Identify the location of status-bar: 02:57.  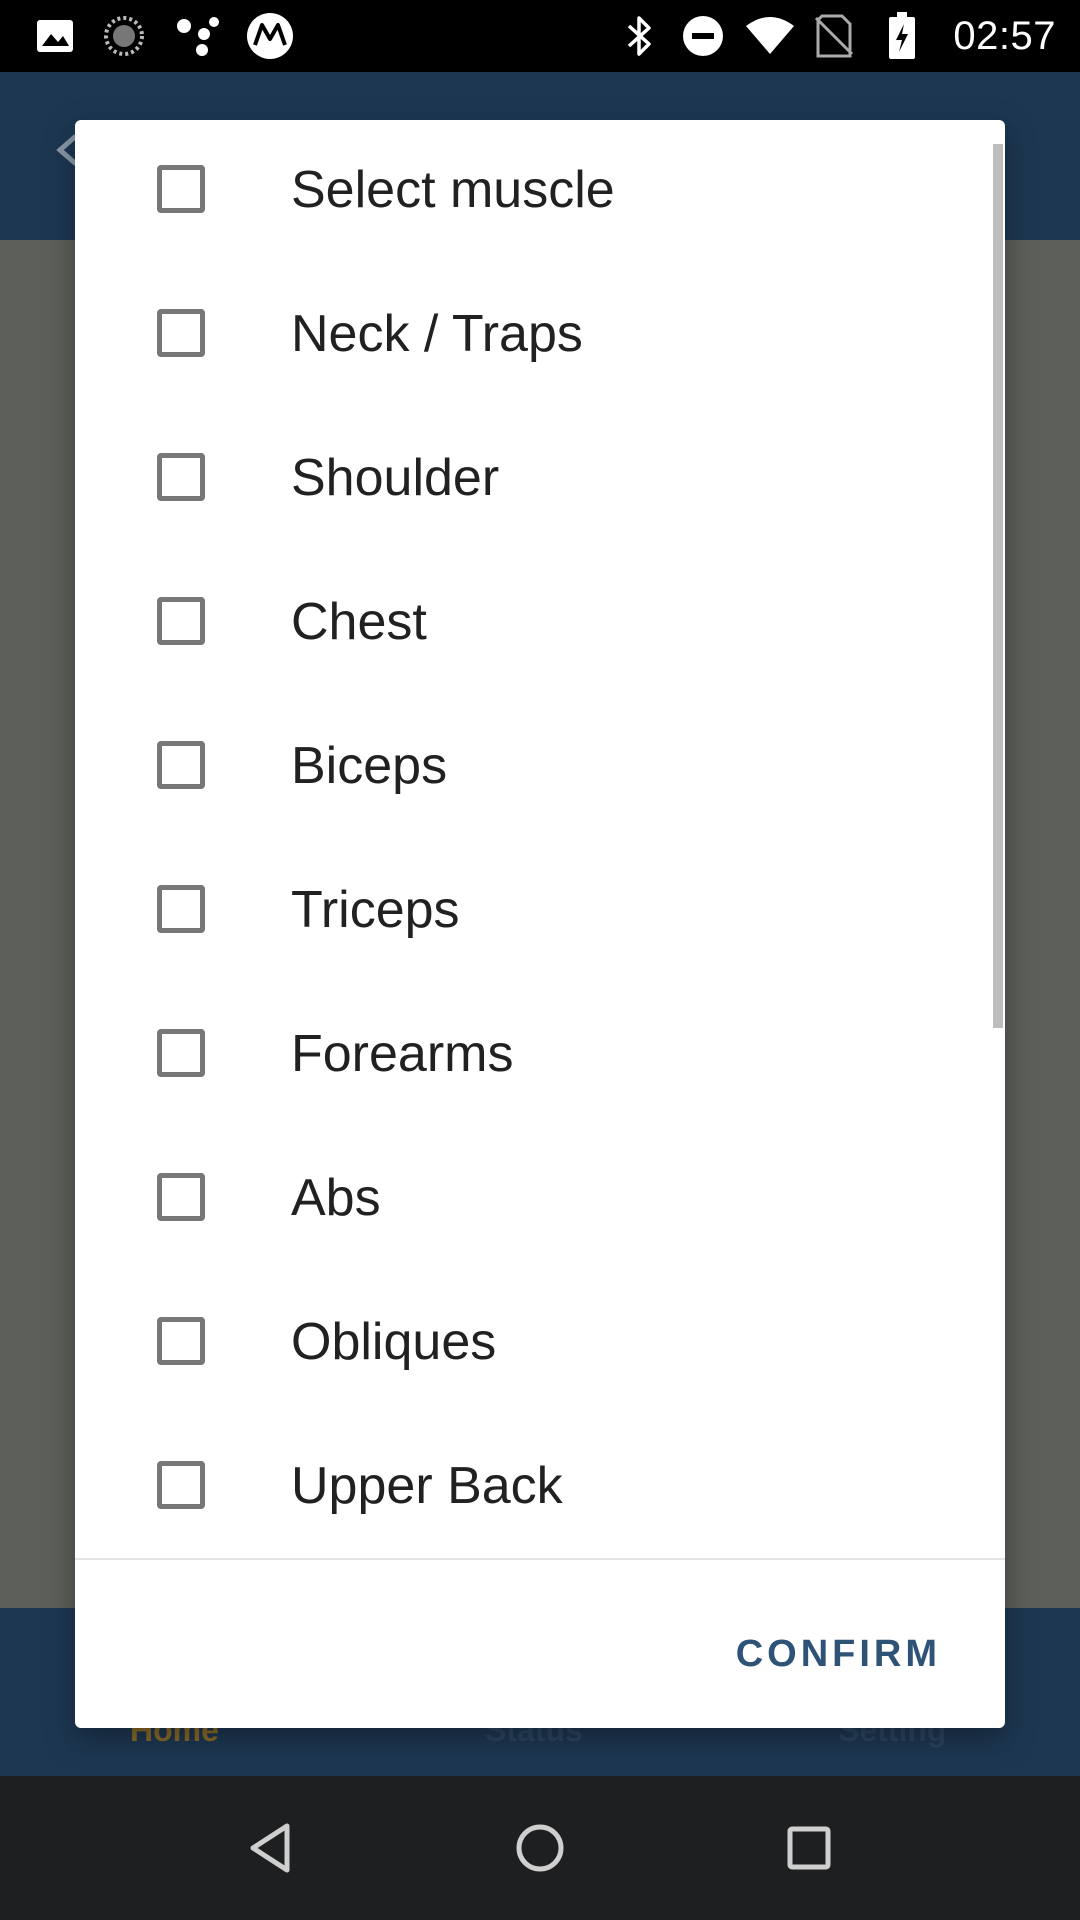
(540, 36).